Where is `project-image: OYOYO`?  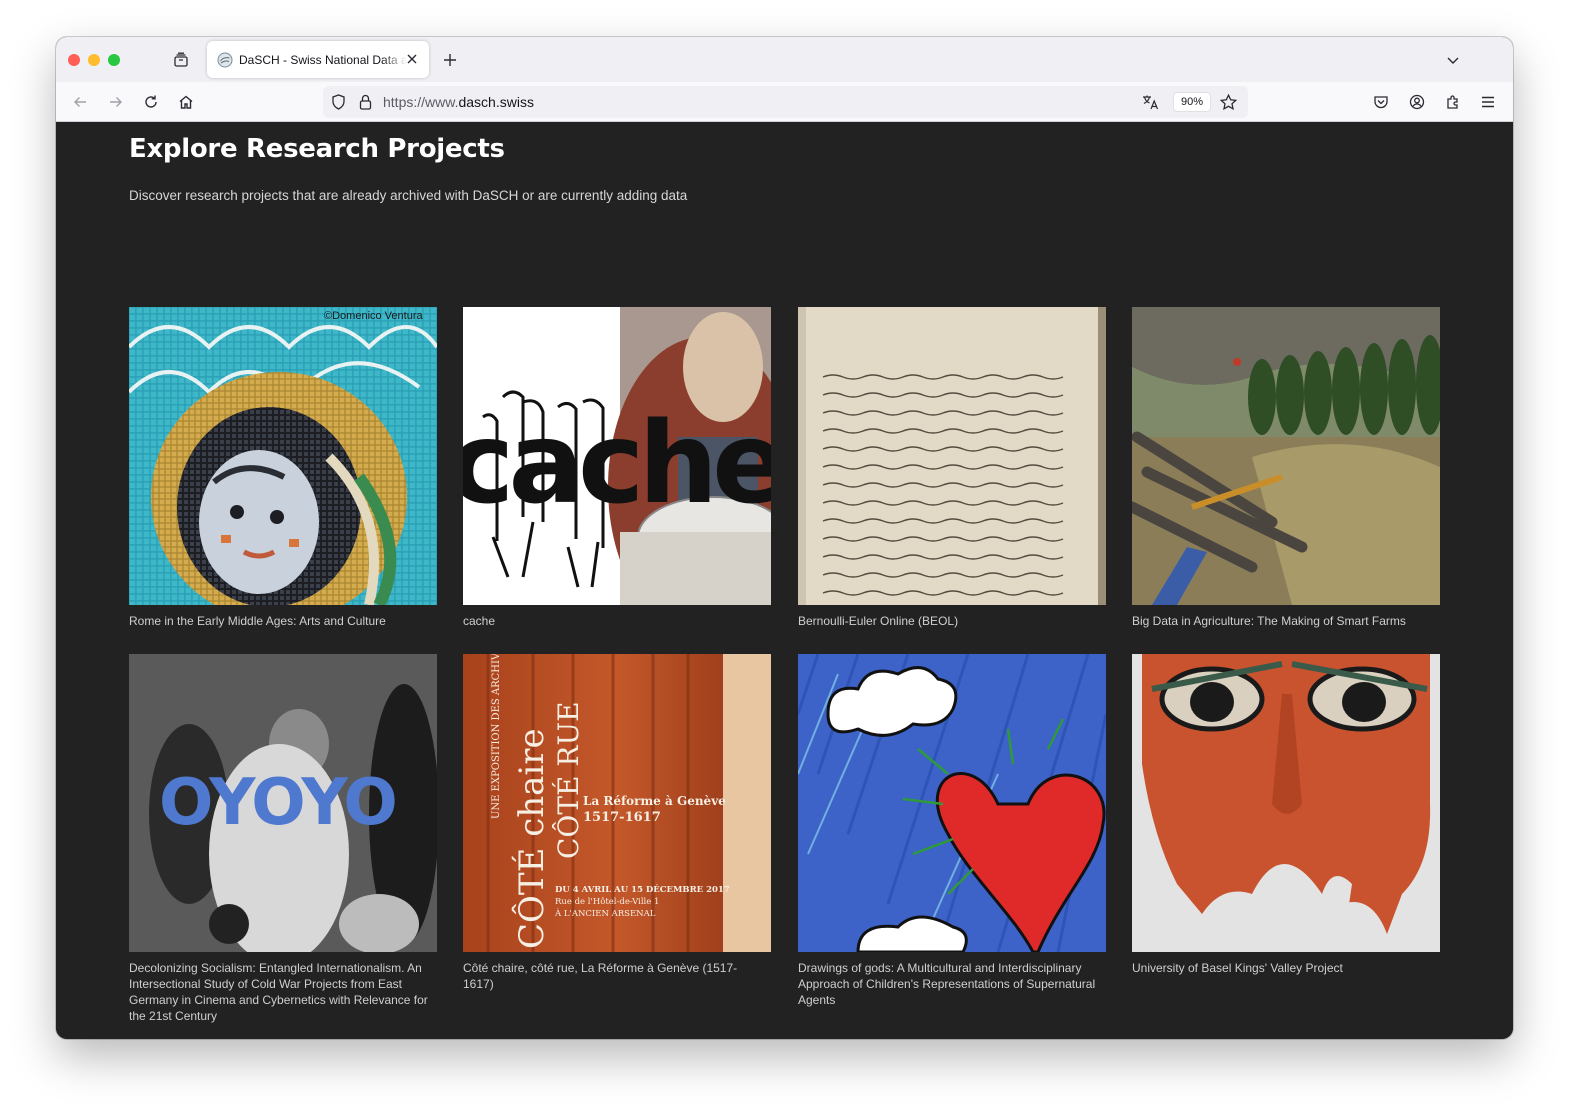
project-image: OYOYO is located at coordinates (283, 803).